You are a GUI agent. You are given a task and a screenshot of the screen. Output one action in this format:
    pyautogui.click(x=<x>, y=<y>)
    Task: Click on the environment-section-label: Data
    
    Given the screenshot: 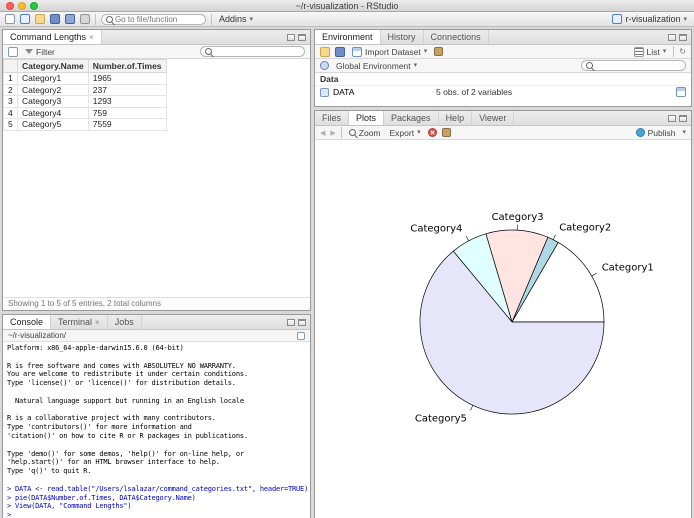 What is the action you would take?
    pyautogui.click(x=503, y=79)
    